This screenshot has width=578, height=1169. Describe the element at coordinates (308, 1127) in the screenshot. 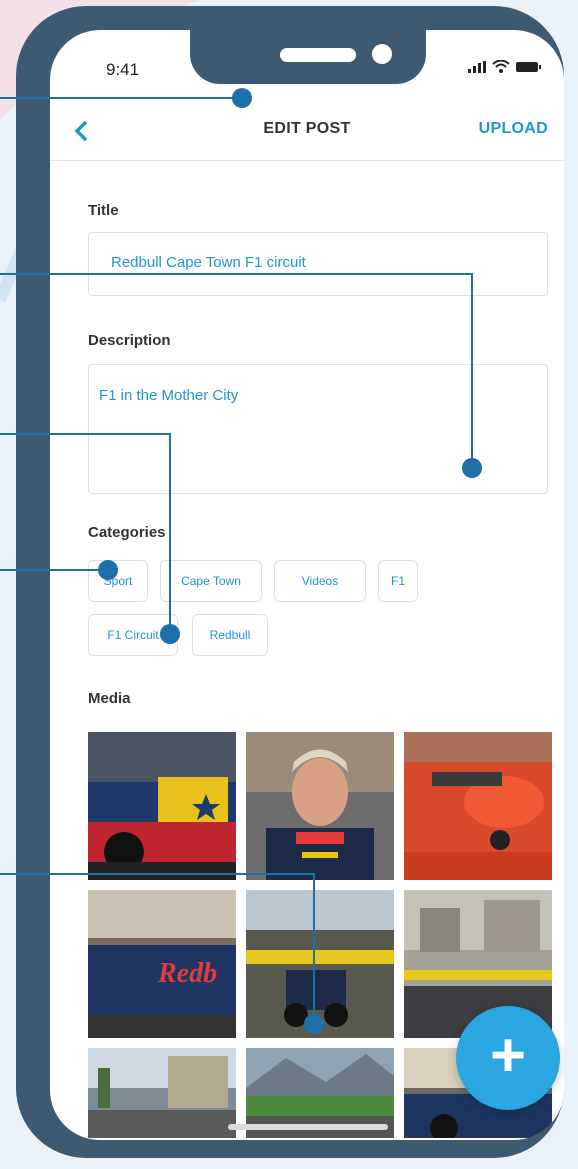

I see `home-indicator` at that location.